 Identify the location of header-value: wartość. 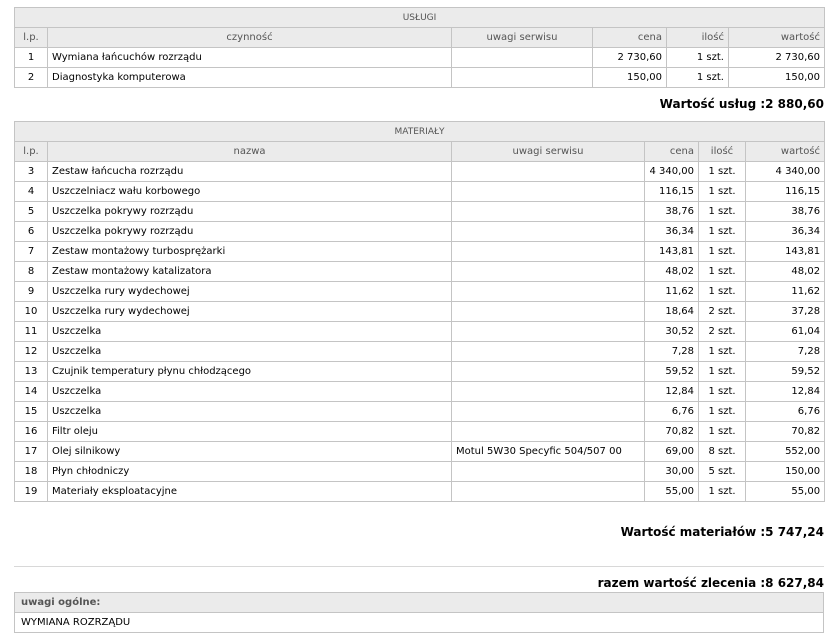
(776, 37).